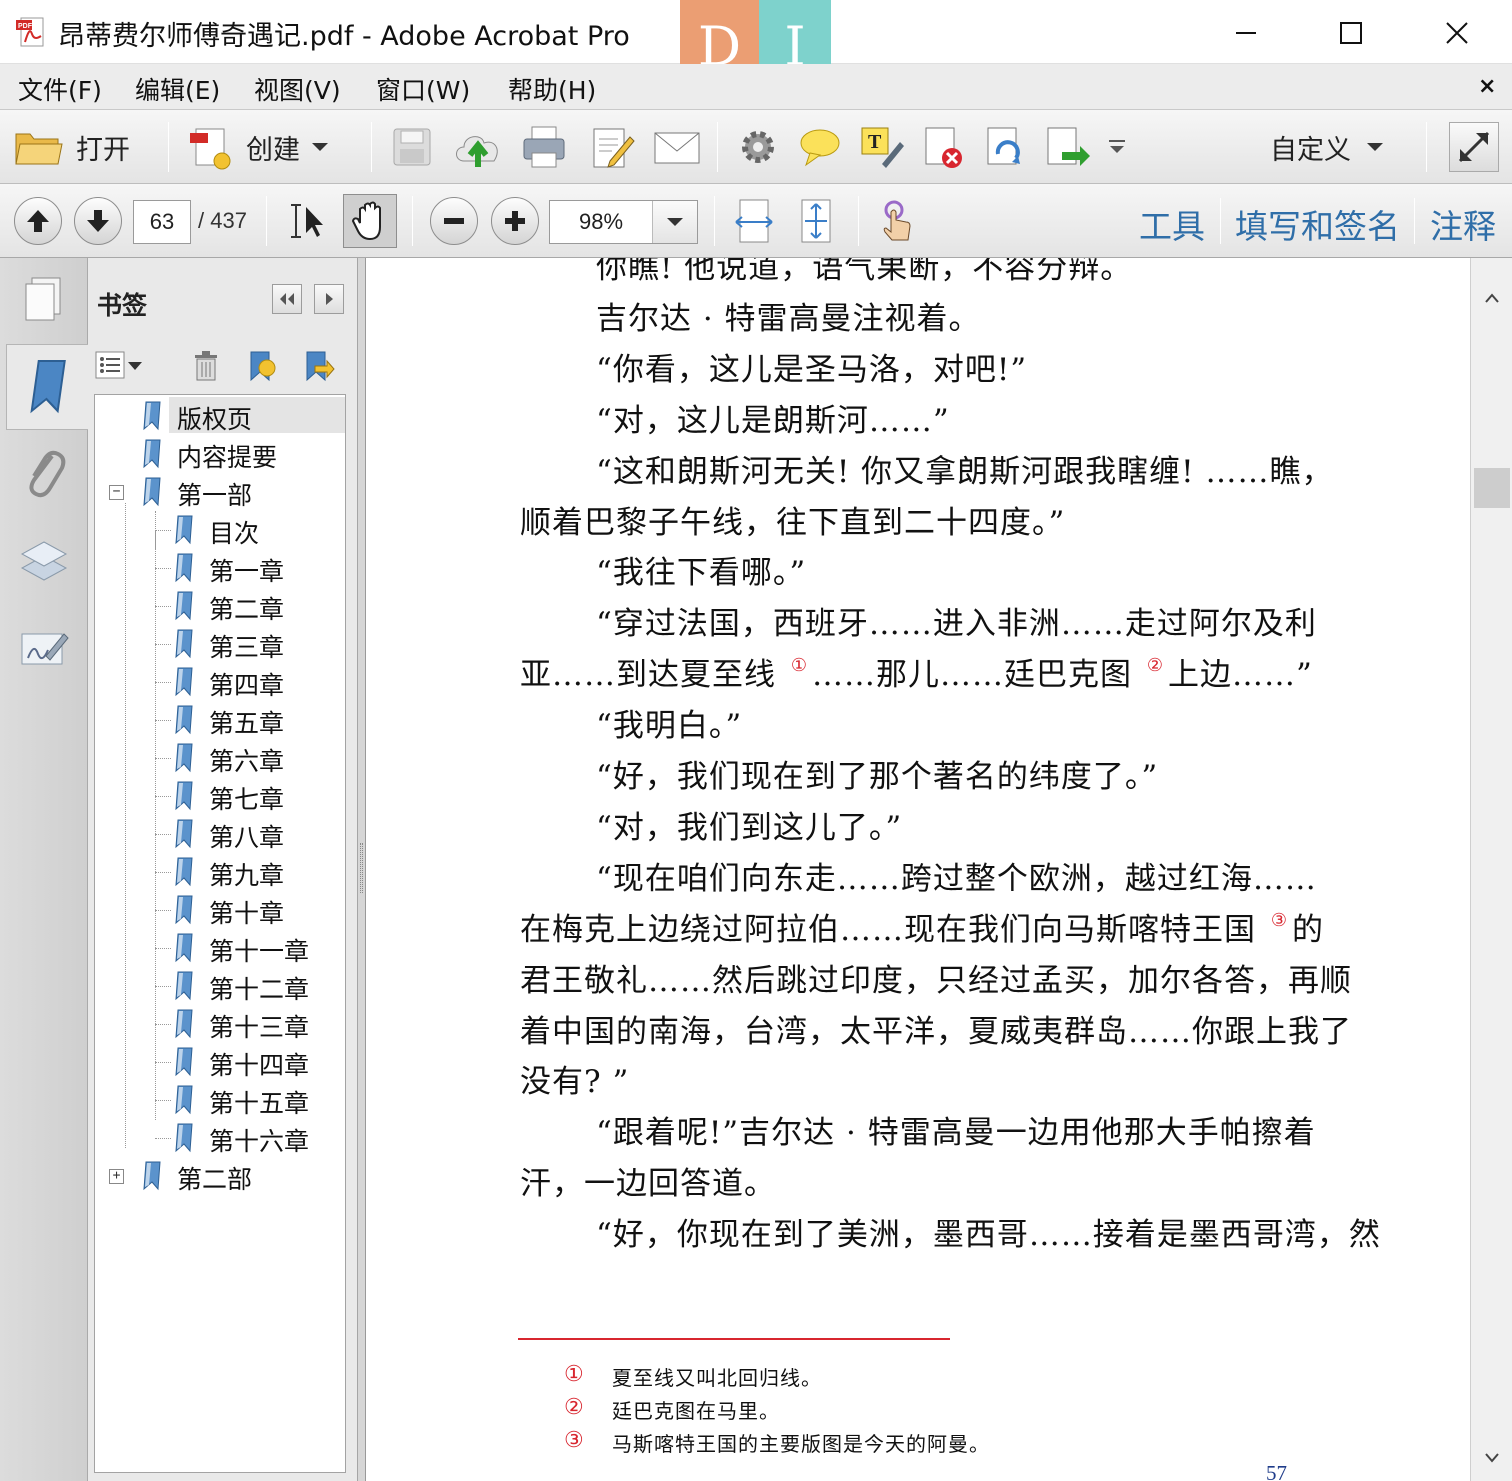 The height and width of the screenshot is (1481, 1512). Describe the element at coordinates (44, 560) in the screenshot. I see `layers-button` at that location.